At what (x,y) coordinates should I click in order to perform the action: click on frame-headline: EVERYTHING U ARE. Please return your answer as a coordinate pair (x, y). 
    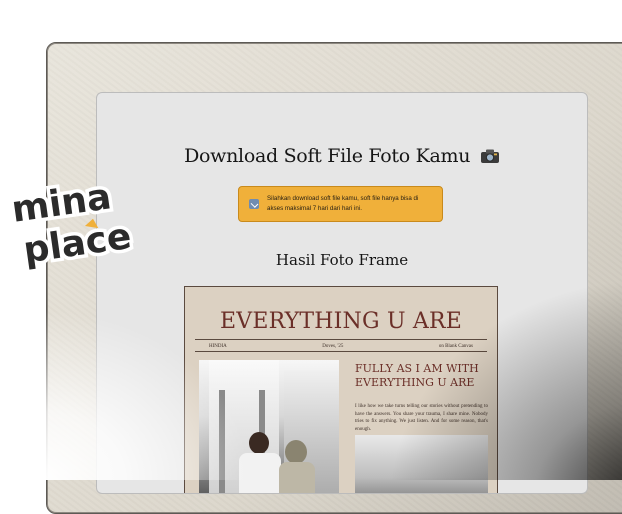
    Looking at the image, I should click on (341, 321).